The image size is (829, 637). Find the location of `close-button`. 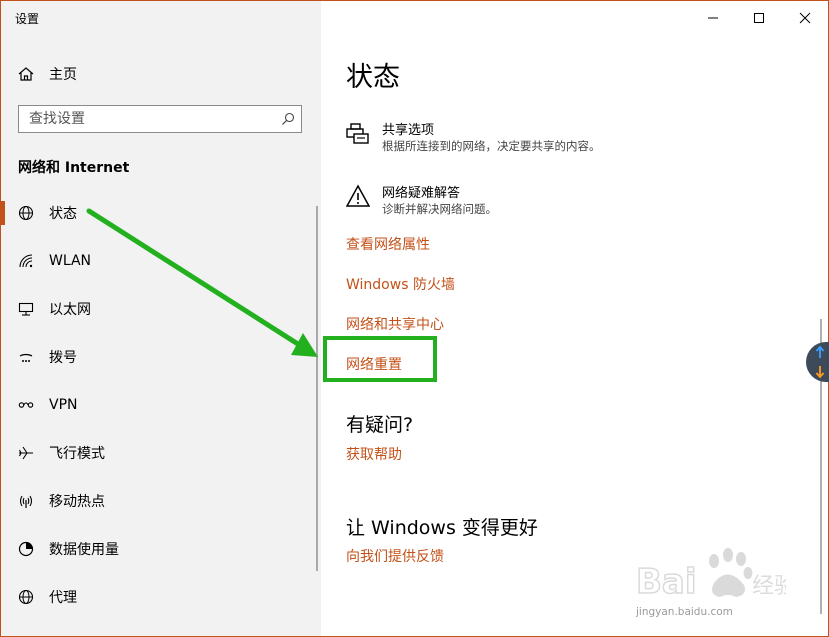

close-button is located at coordinates (805, 18).